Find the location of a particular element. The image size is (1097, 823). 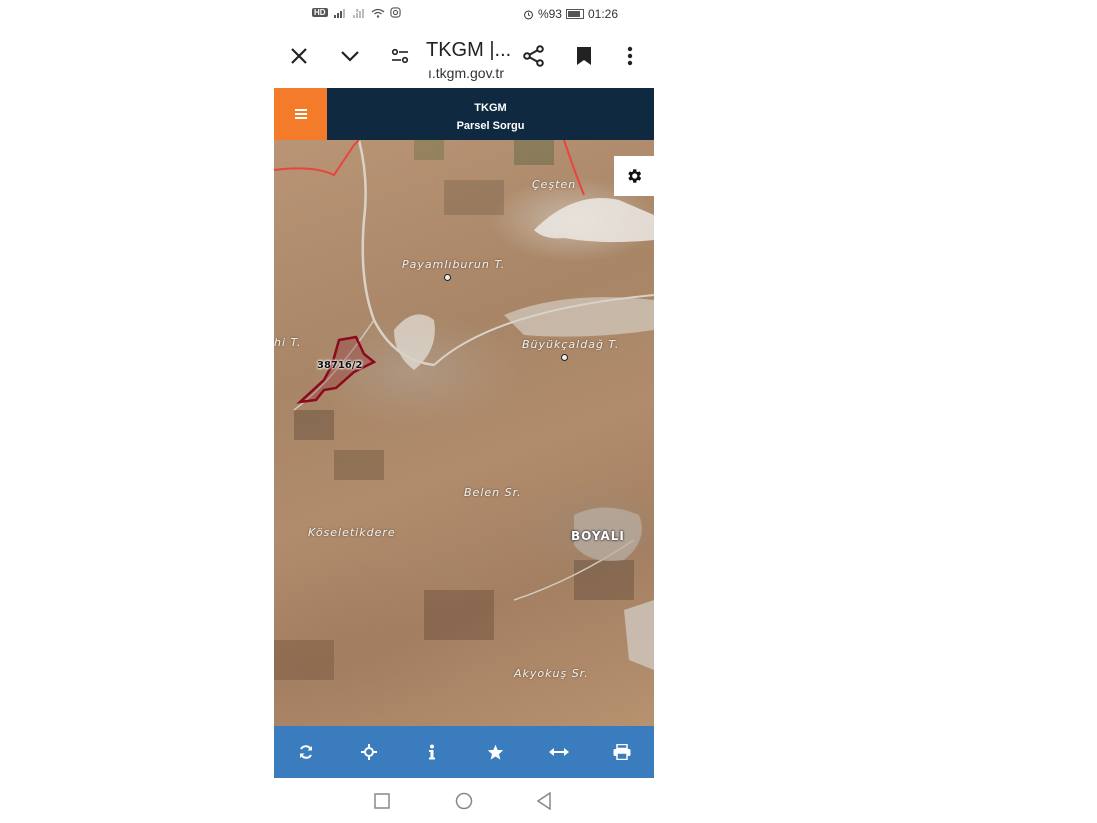

map-label-akyokus: Akyokuş Sr. is located at coordinates (551, 673).